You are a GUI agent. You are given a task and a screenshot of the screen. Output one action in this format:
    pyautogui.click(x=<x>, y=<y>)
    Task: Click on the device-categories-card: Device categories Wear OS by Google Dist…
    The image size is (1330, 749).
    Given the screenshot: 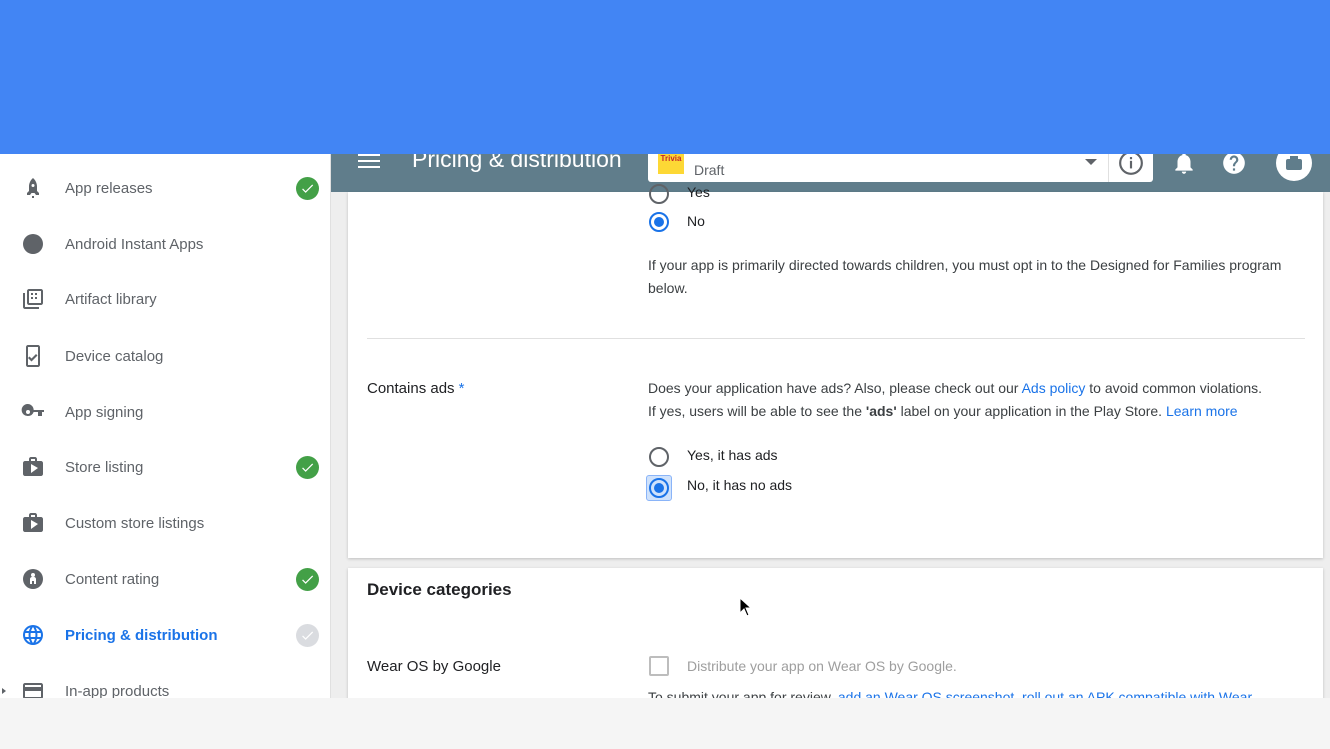 What is the action you would take?
    pyautogui.click(x=835, y=633)
    